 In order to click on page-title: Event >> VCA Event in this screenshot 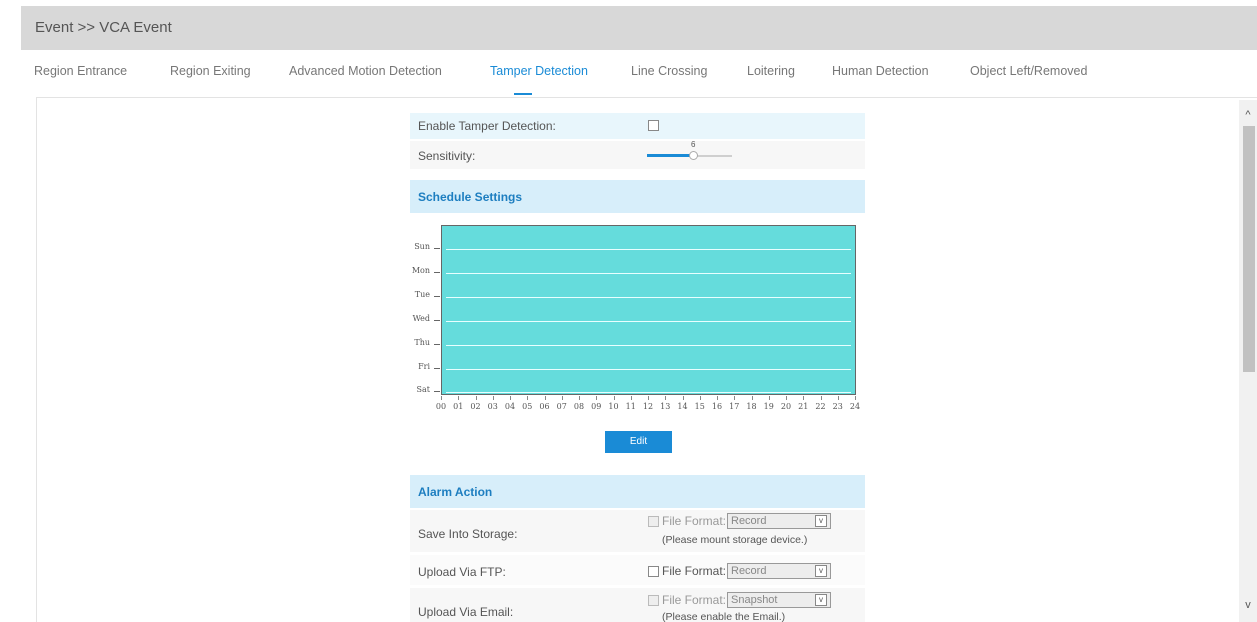, I will do `click(103, 27)`.